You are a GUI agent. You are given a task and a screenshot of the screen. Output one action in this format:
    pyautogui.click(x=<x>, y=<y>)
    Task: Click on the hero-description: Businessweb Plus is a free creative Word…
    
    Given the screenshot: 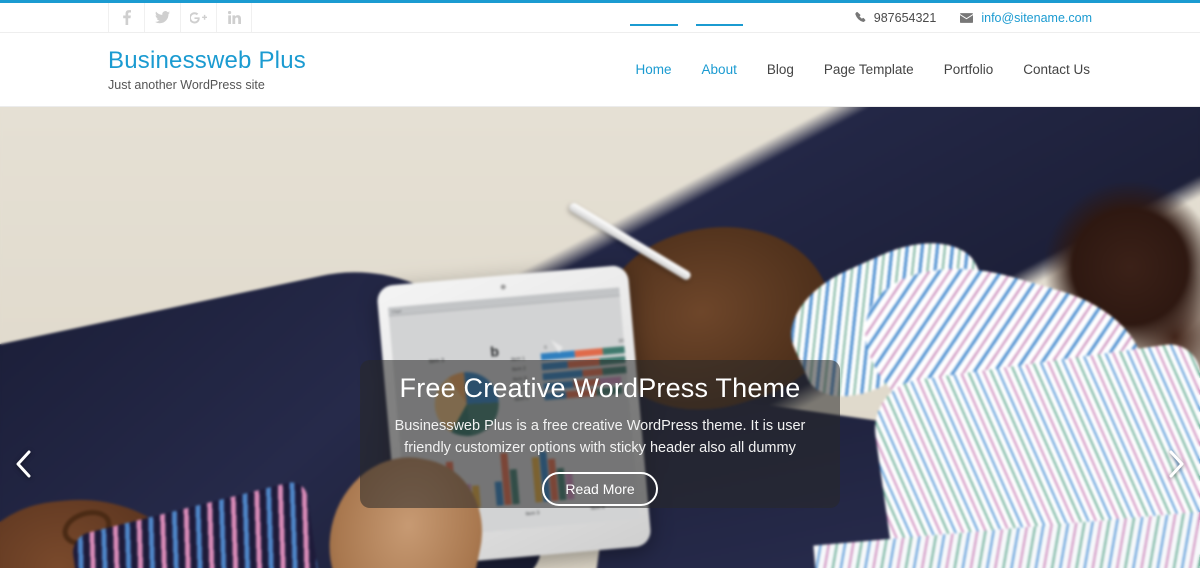 What is the action you would take?
    pyautogui.click(x=600, y=436)
    